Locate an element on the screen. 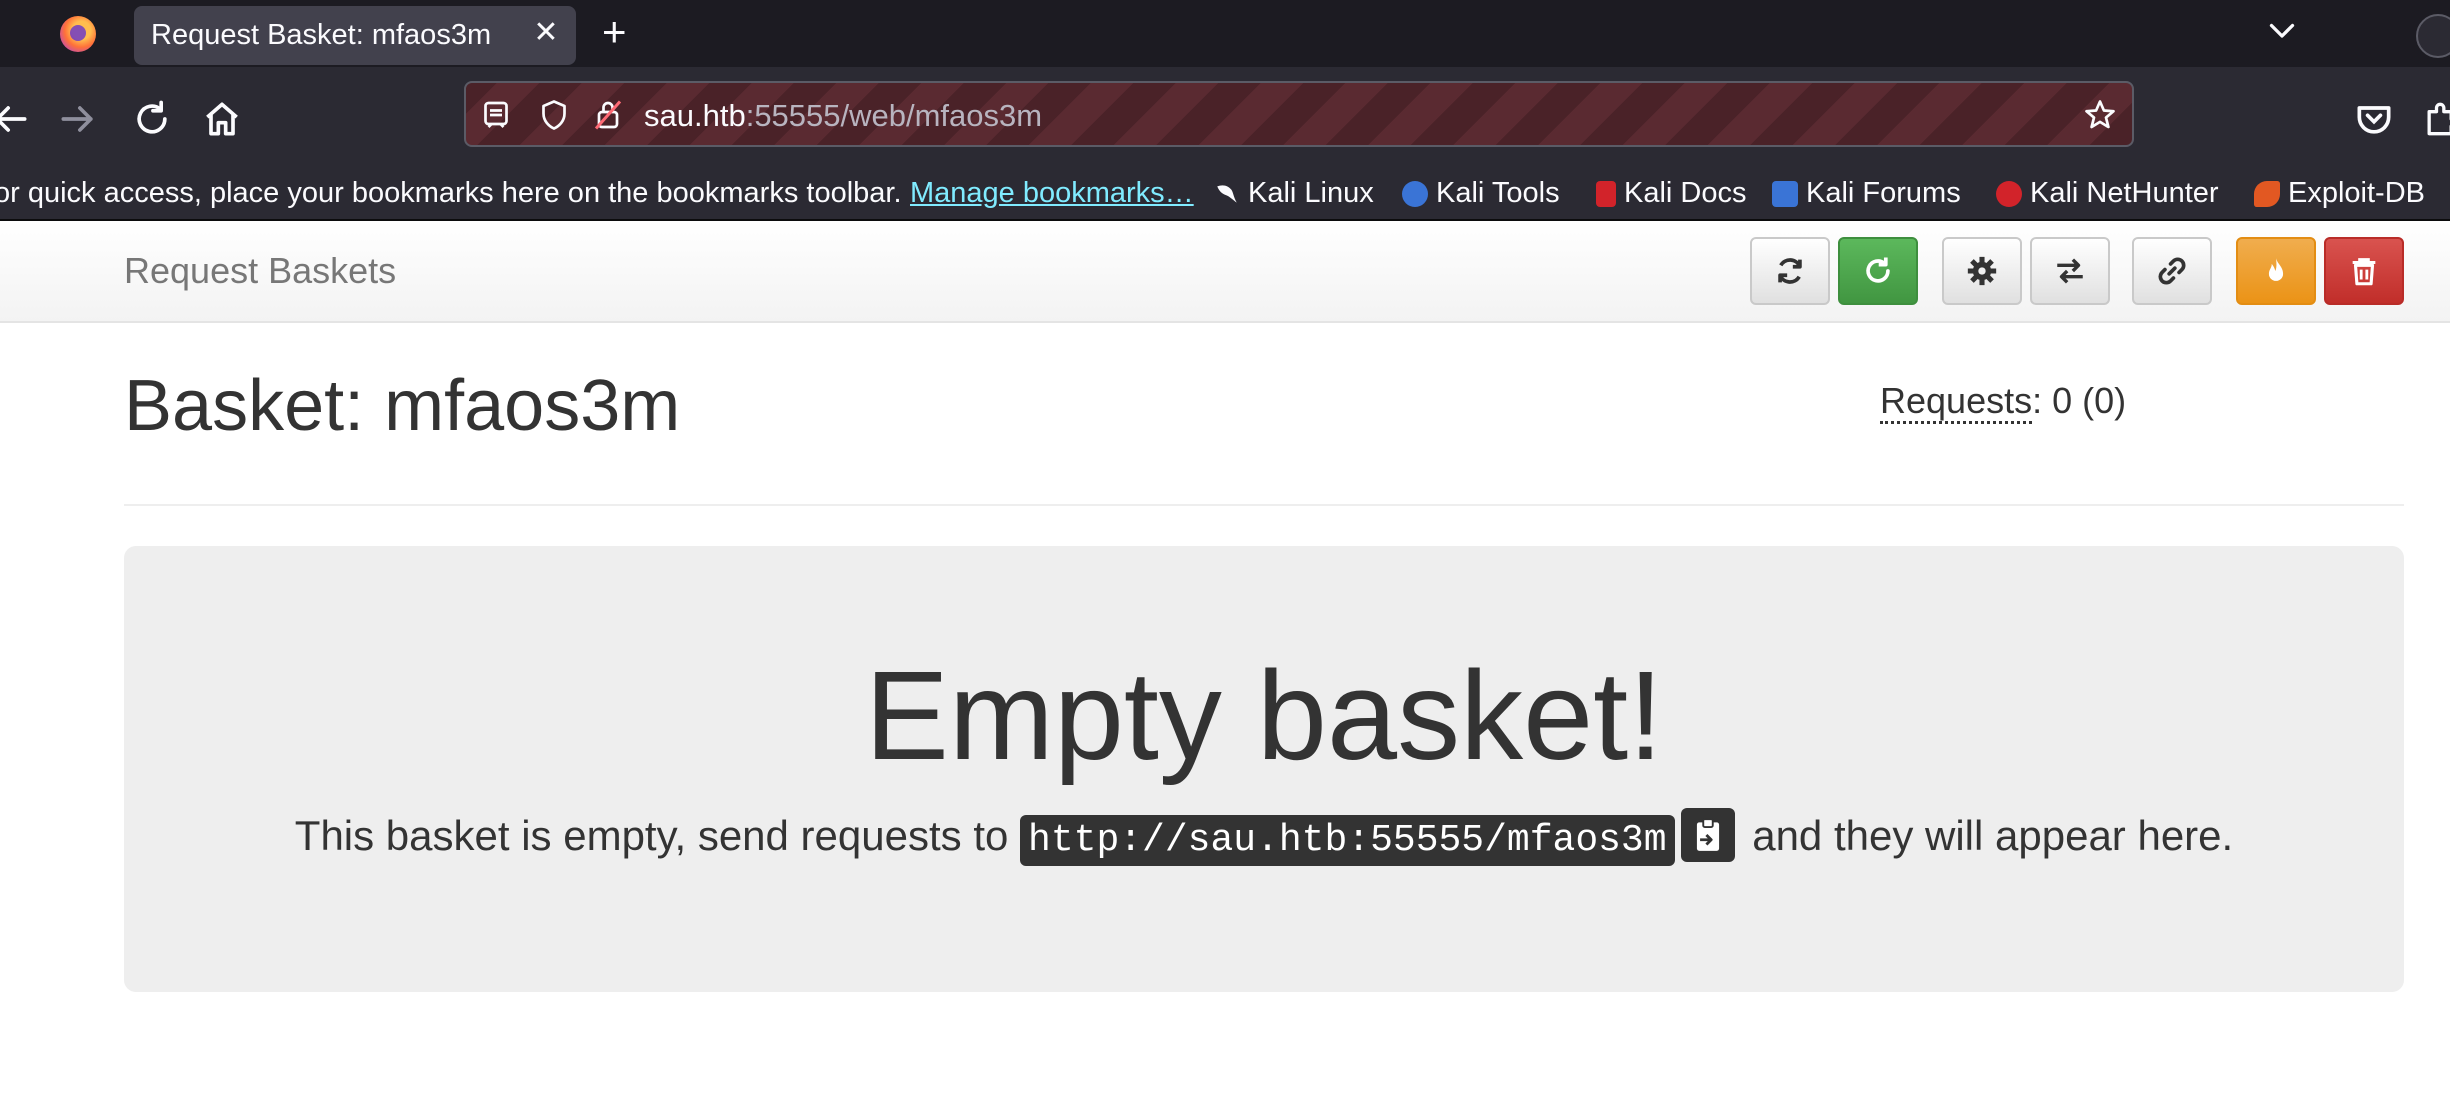 The height and width of the screenshot is (1100, 2450). bookmark-kali-docs: Kali Docs is located at coordinates (1671, 193).